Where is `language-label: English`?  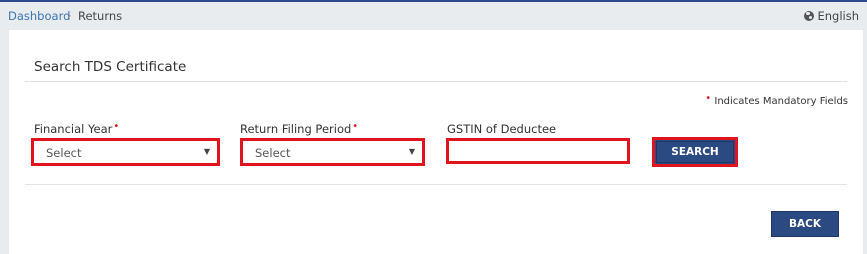
language-label: English is located at coordinates (838, 16).